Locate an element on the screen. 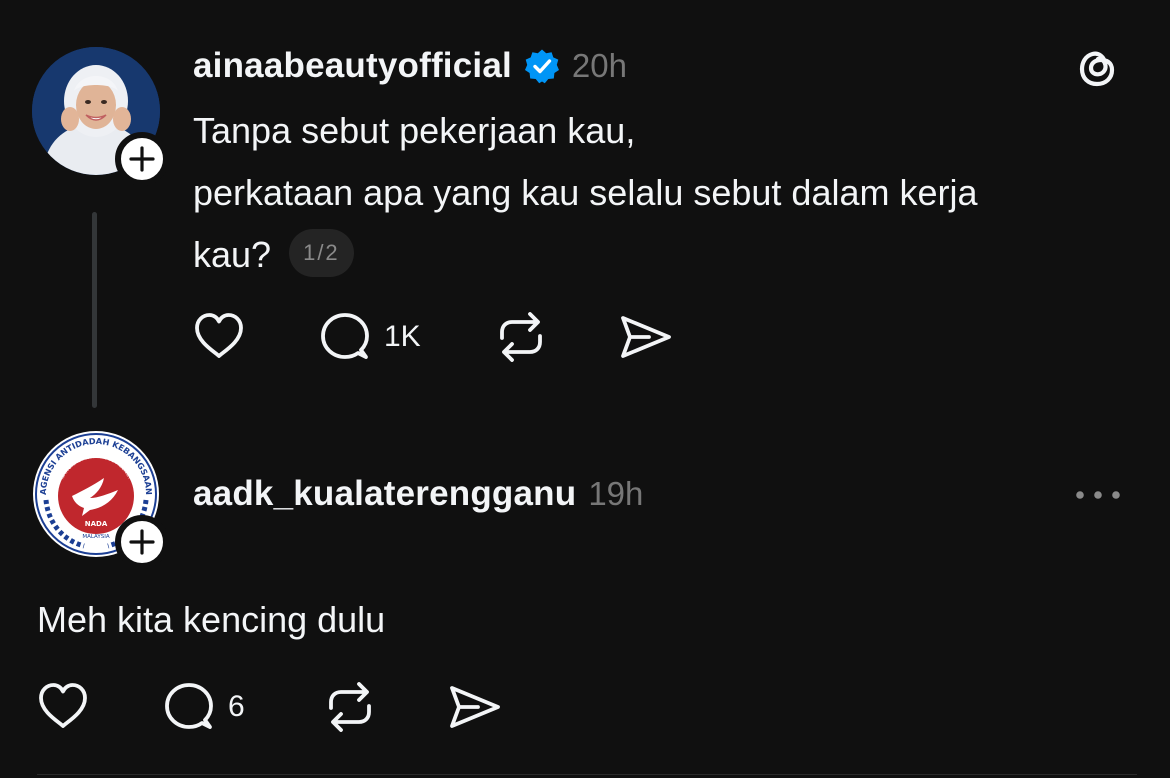  reply-button: 6 is located at coordinates (203, 707).